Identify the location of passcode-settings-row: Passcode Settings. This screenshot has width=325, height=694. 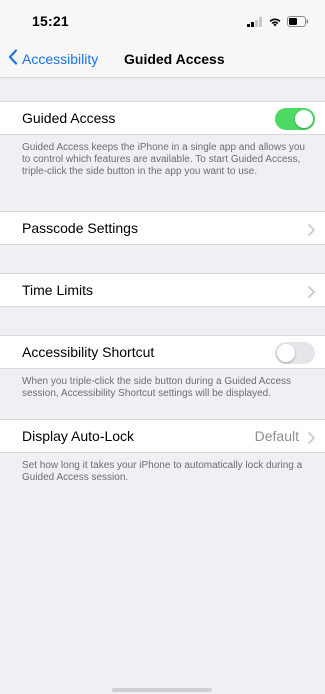
(162, 228).